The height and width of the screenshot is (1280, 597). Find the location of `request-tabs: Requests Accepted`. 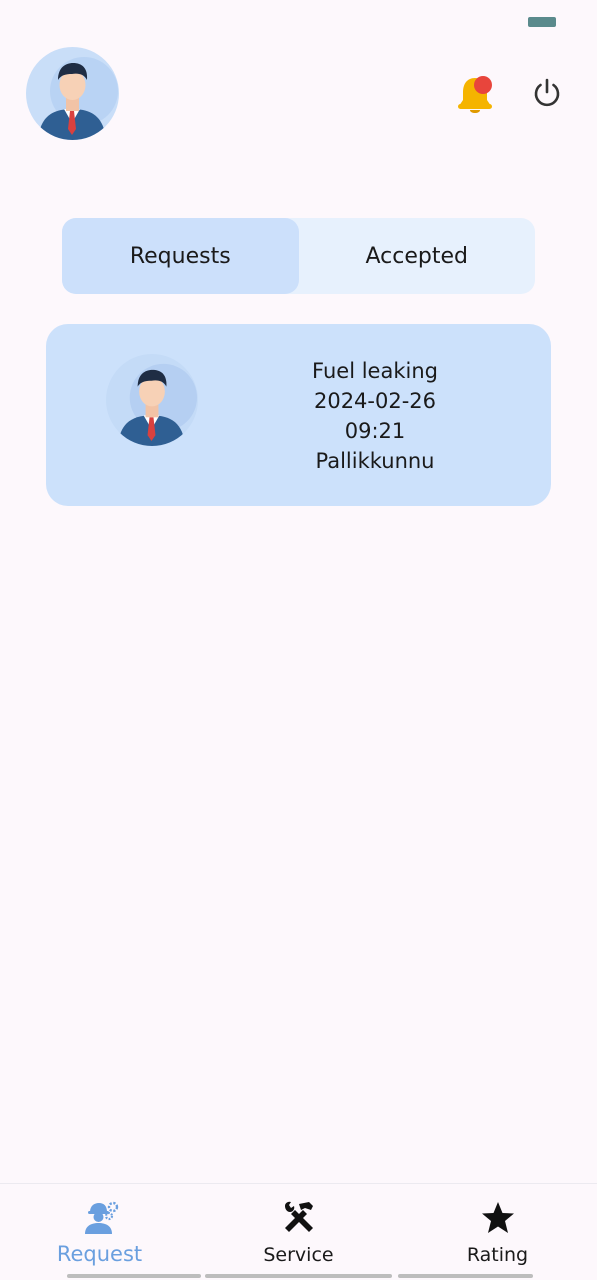

request-tabs: Requests Accepted is located at coordinates (298, 256).